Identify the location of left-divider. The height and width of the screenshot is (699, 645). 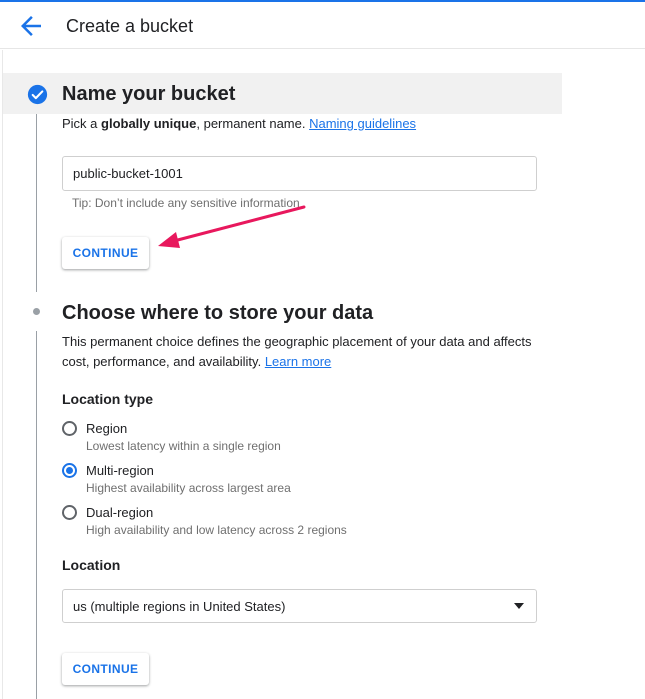
(2, 374).